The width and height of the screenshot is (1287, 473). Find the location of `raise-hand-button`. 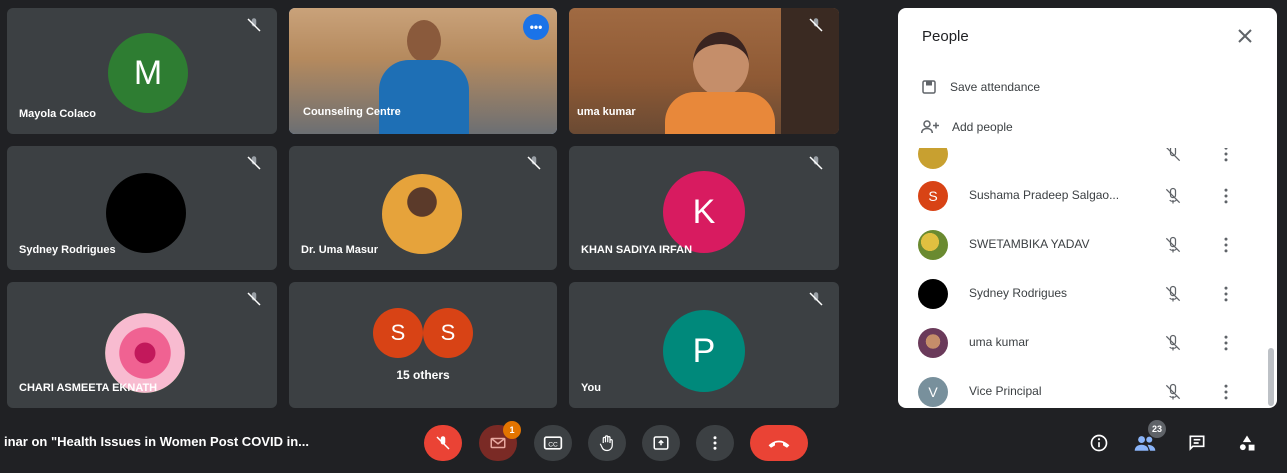

raise-hand-button is located at coordinates (607, 443).